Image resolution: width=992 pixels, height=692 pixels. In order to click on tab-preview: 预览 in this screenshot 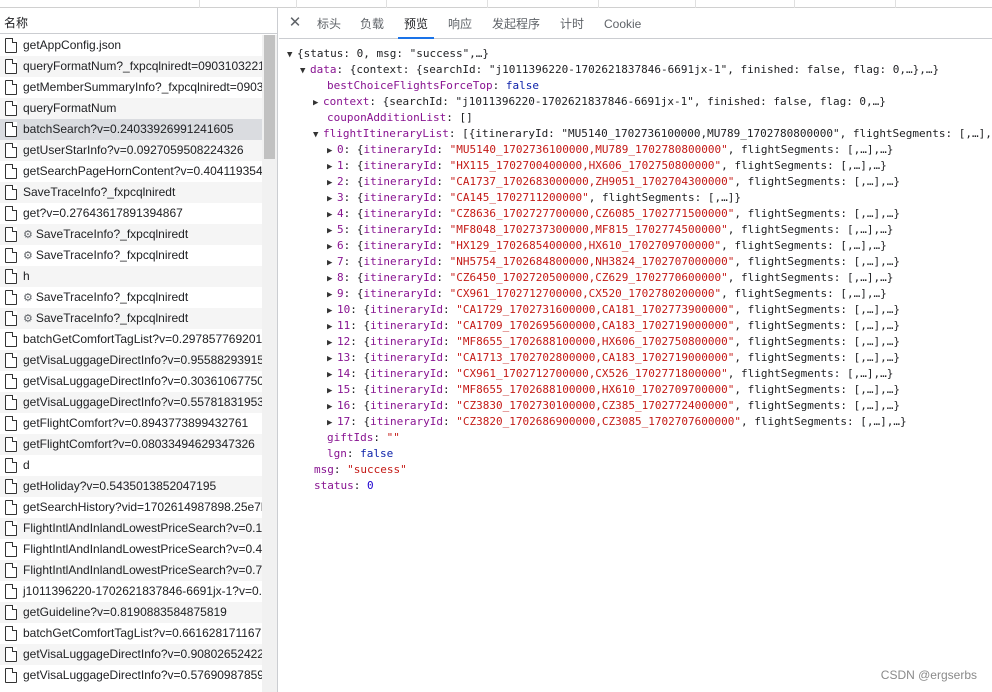, I will do `click(416, 23)`.